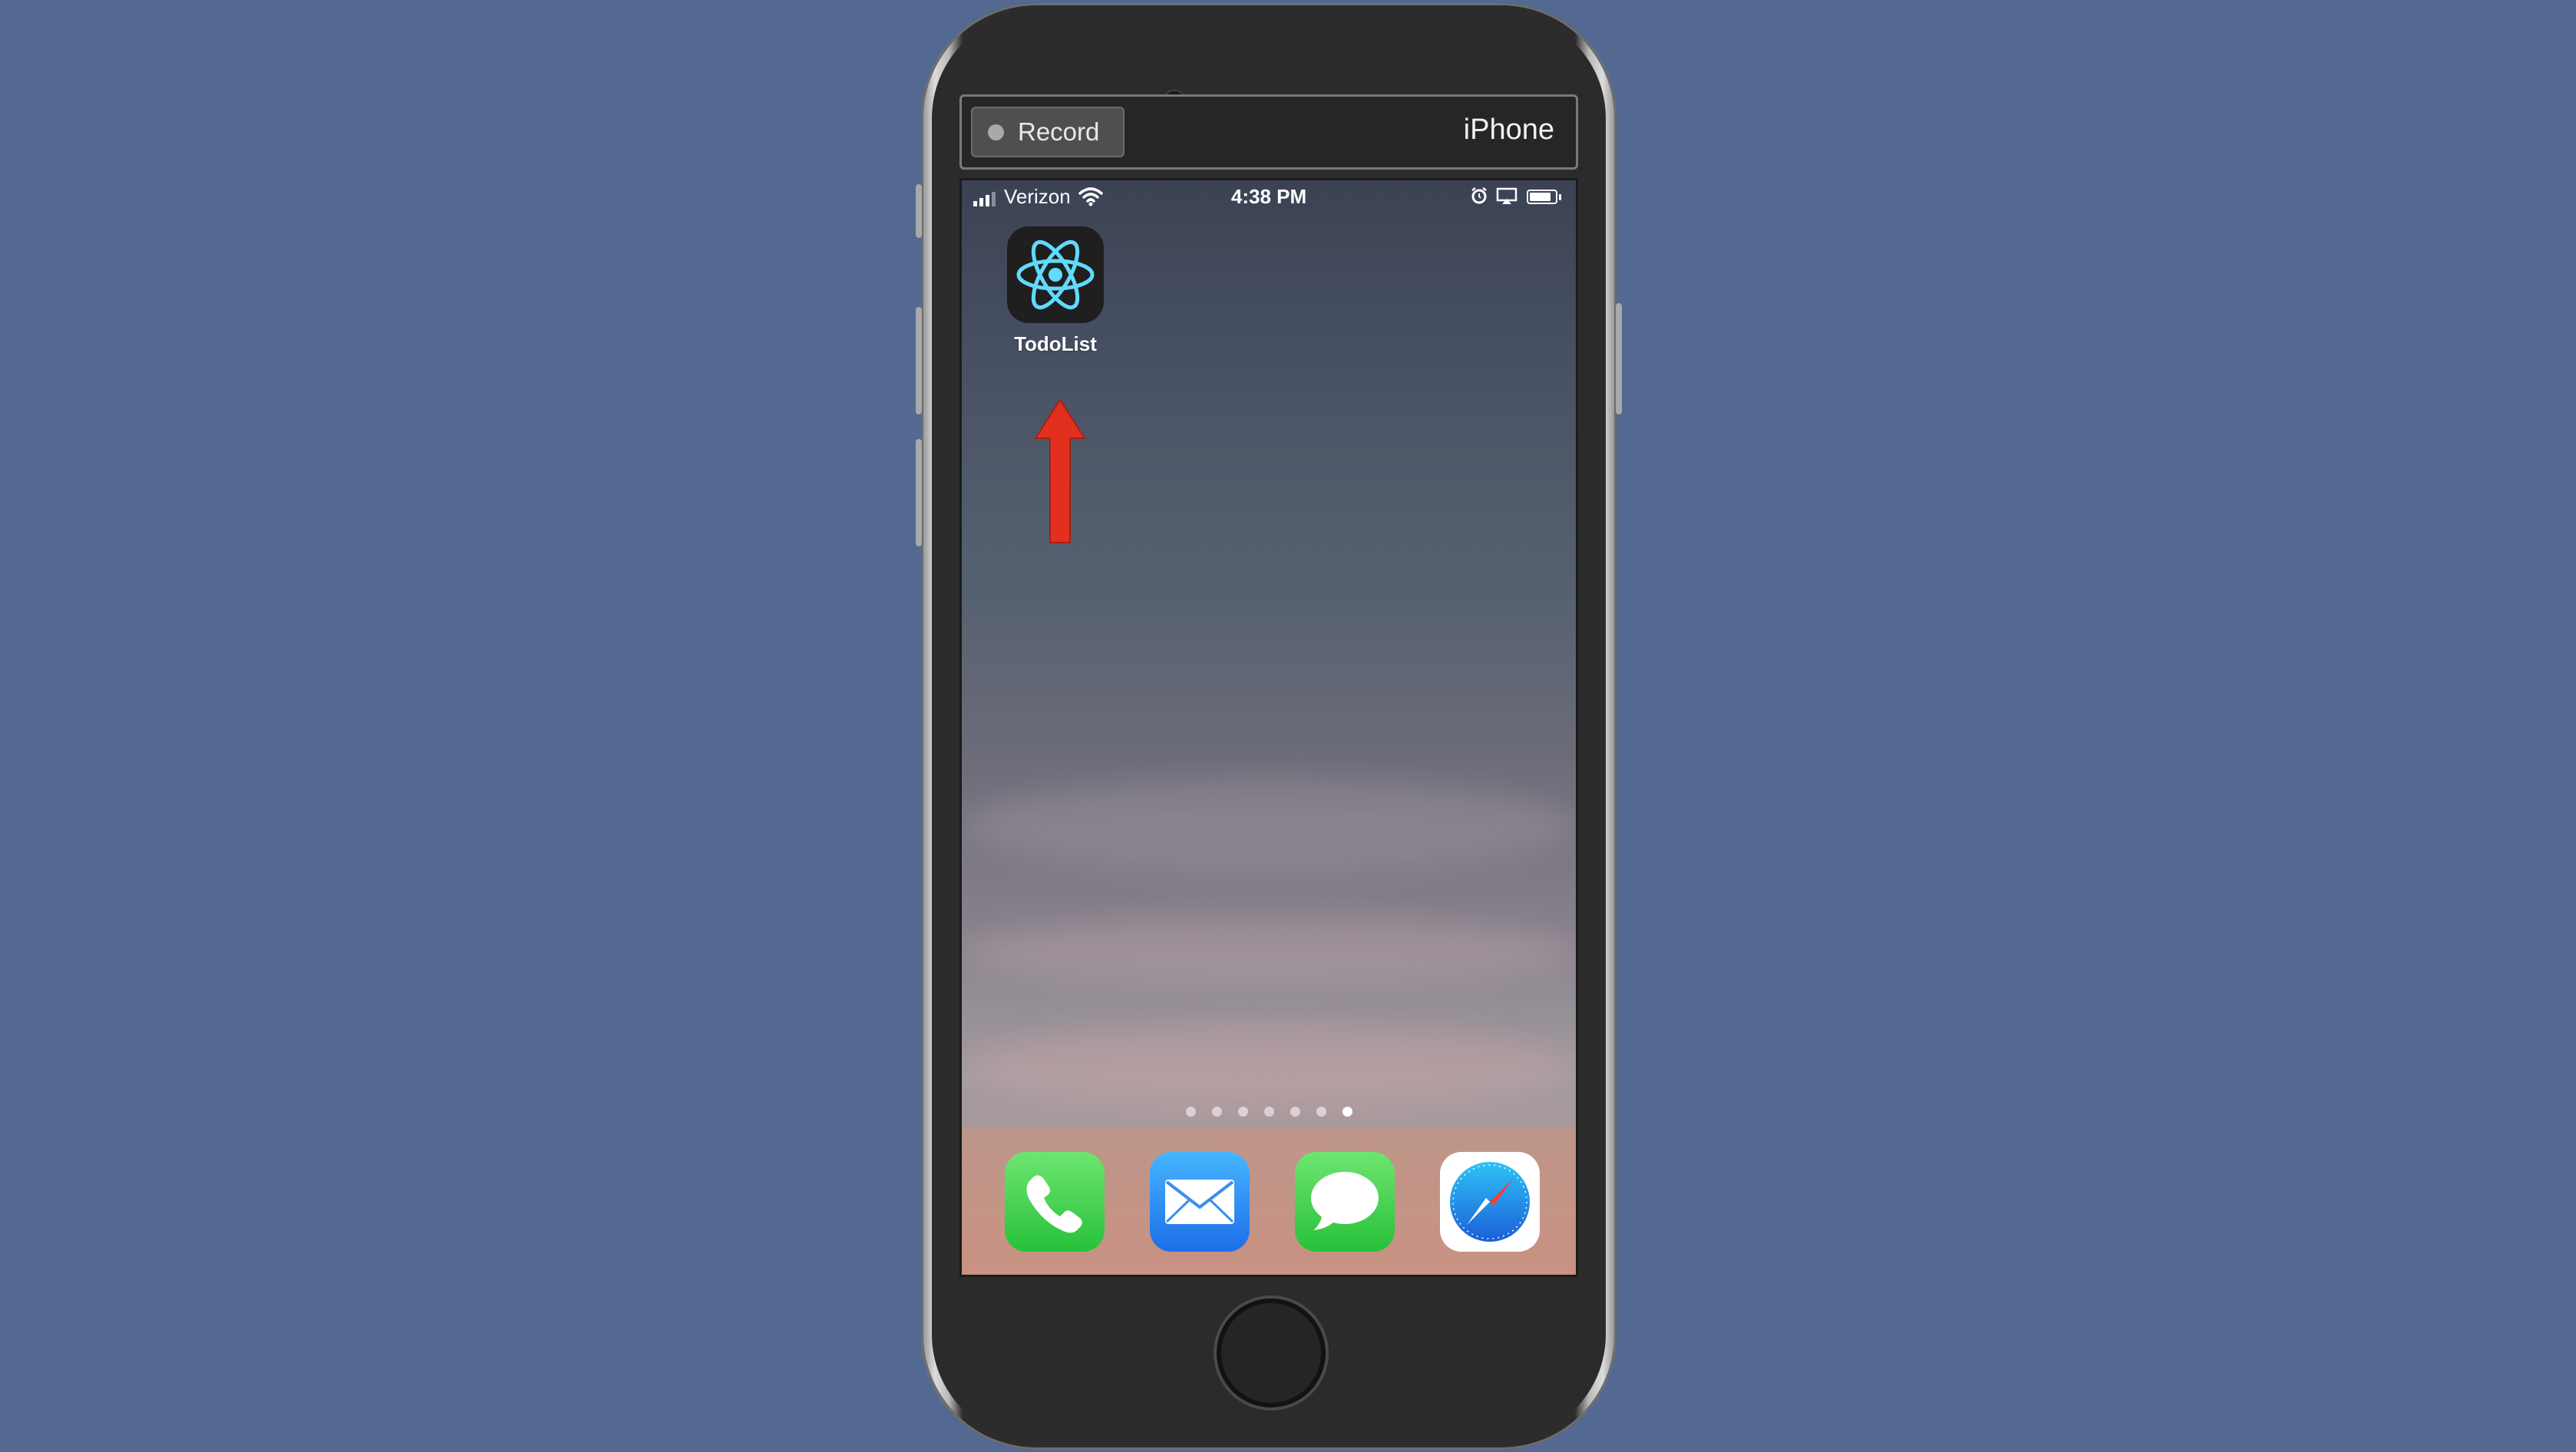 The height and width of the screenshot is (1452, 2576). What do you see at coordinates (919, 360) in the screenshot?
I see `volume-up-button` at bounding box center [919, 360].